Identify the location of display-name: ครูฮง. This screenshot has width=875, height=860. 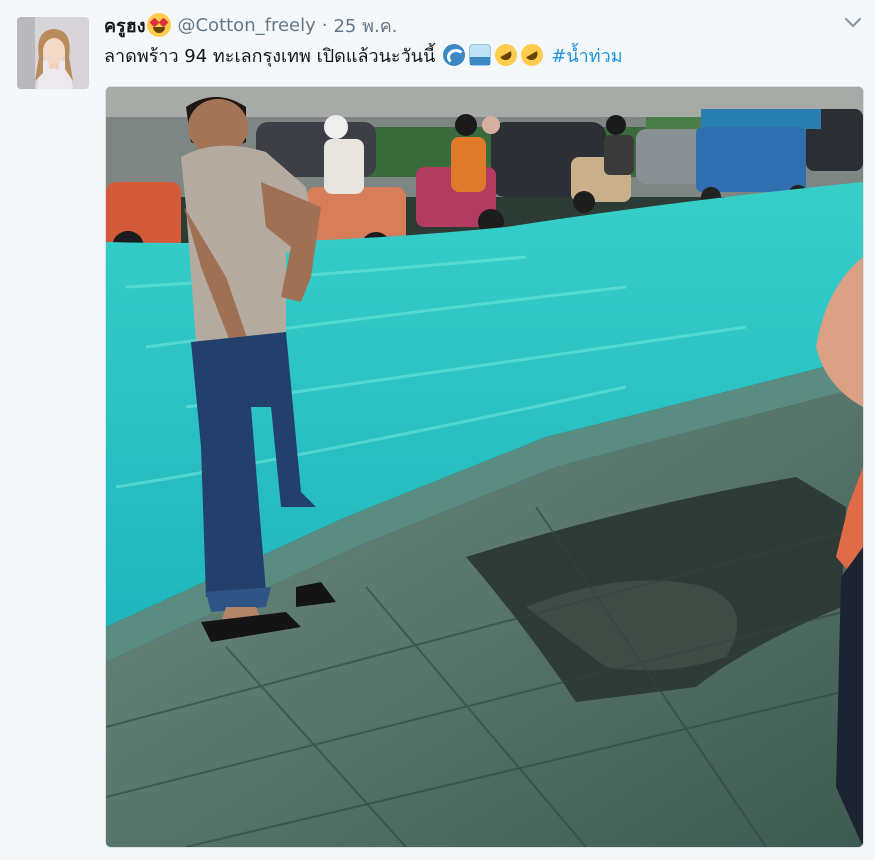
(124, 25).